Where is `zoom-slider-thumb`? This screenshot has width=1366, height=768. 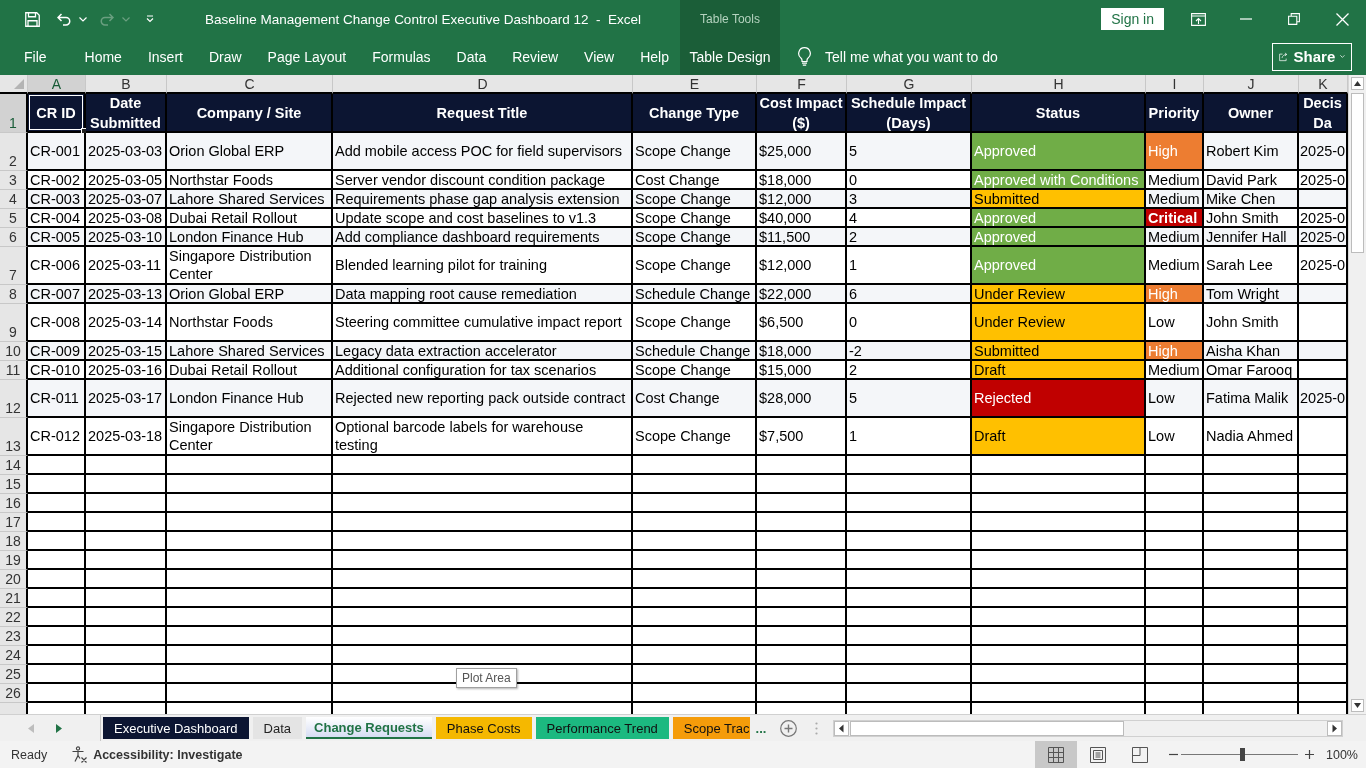
zoom-slider-thumb is located at coordinates (1242, 754).